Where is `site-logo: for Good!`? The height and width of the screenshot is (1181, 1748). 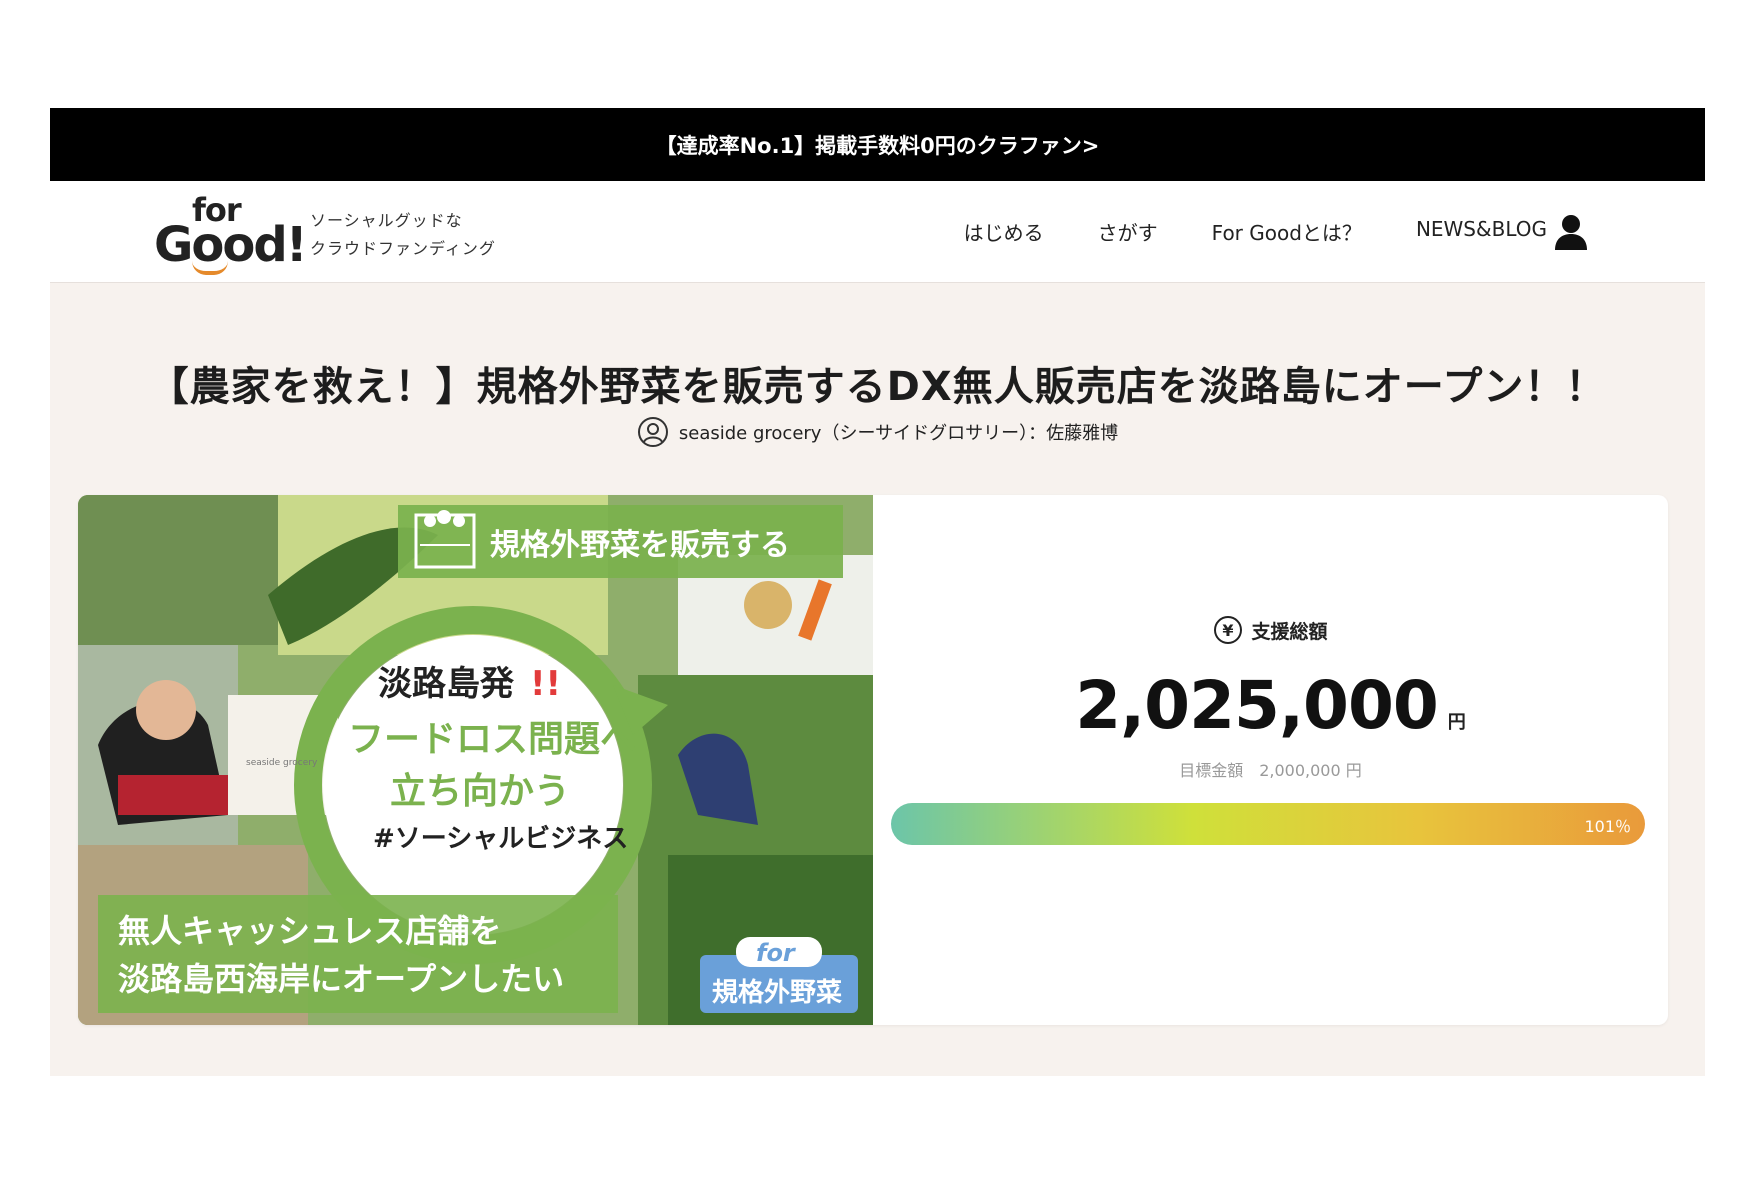
site-logo: for Good! is located at coordinates (231, 233).